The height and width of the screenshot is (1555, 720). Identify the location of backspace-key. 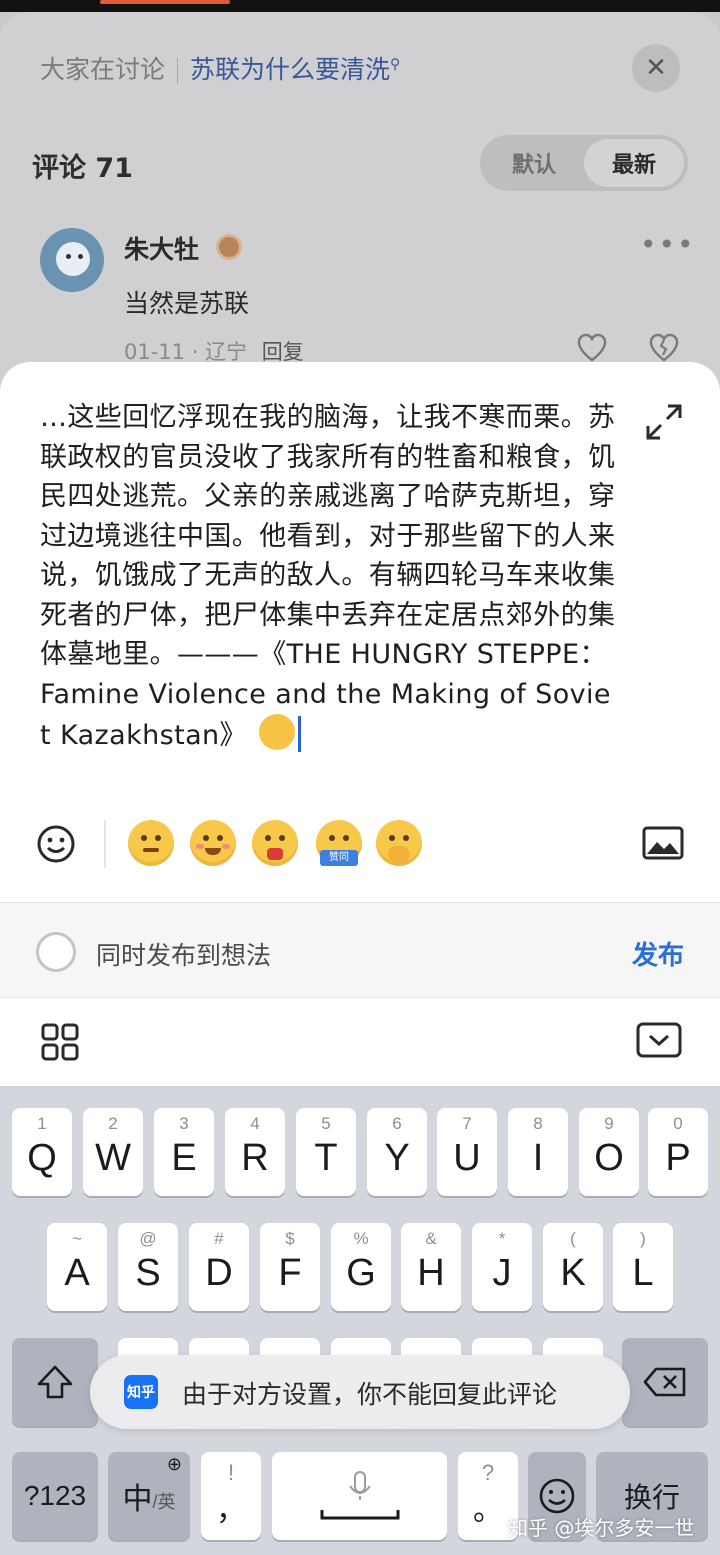
(665, 1382).